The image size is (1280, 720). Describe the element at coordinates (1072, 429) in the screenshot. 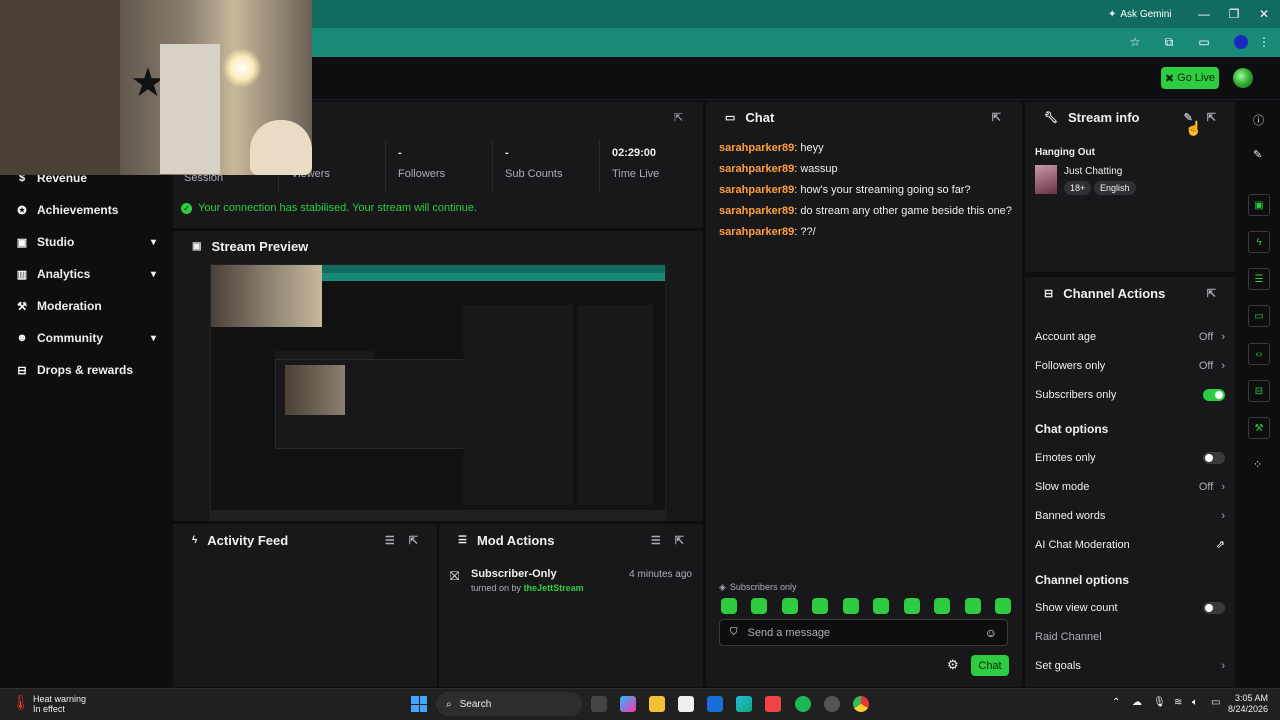

I see `chat-options-heading: Chat options` at that location.